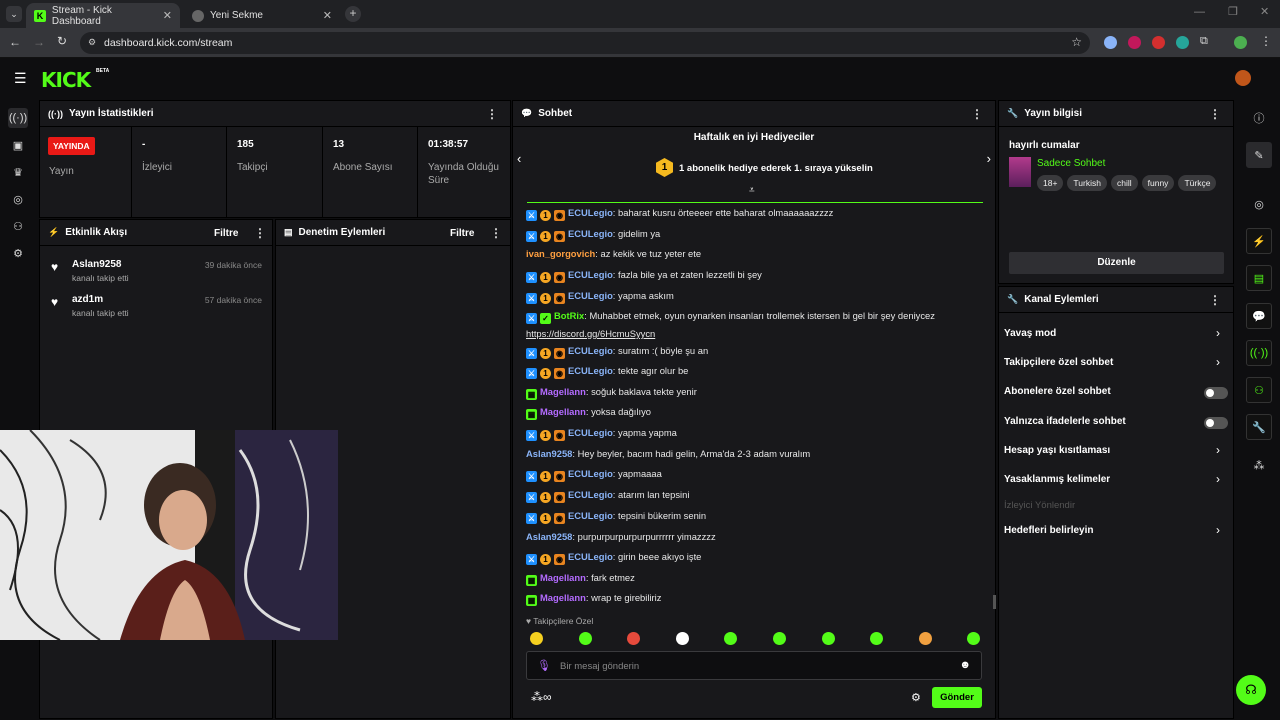 Image resolution: width=1280 pixels, height=720 pixels. I want to click on microphone-icon: 🎙, so click(544, 665).